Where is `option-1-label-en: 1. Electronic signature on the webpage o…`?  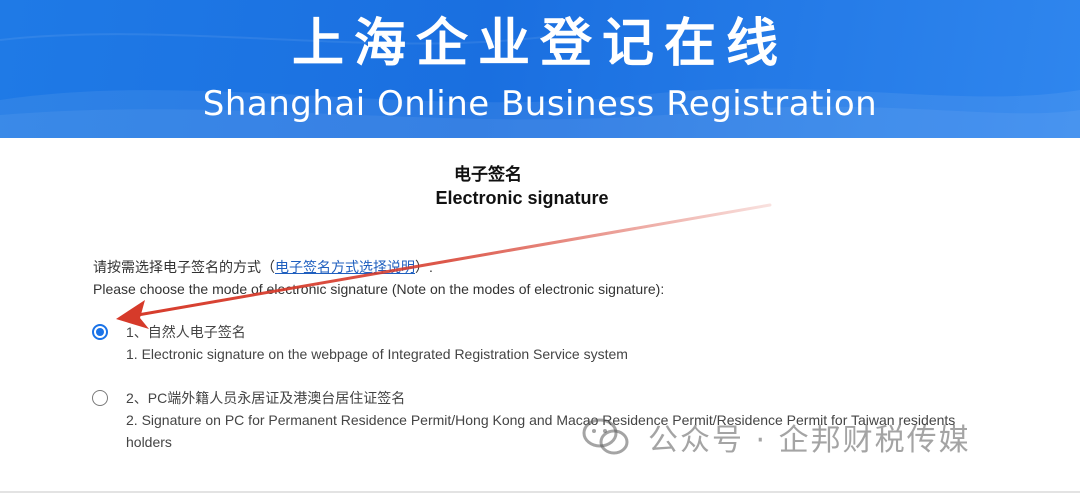 option-1-label-en: 1. Electronic signature on the webpage o… is located at coordinates (377, 354).